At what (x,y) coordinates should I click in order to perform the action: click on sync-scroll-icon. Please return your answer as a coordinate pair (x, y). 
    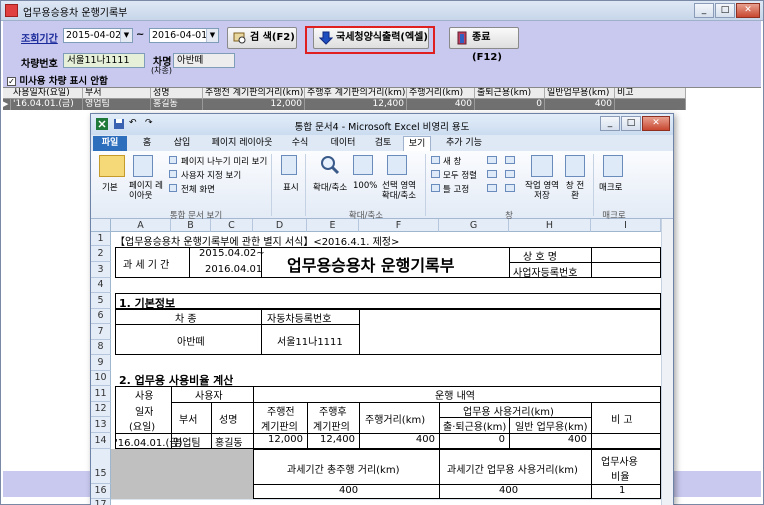
    Looking at the image, I should click on (510, 174).